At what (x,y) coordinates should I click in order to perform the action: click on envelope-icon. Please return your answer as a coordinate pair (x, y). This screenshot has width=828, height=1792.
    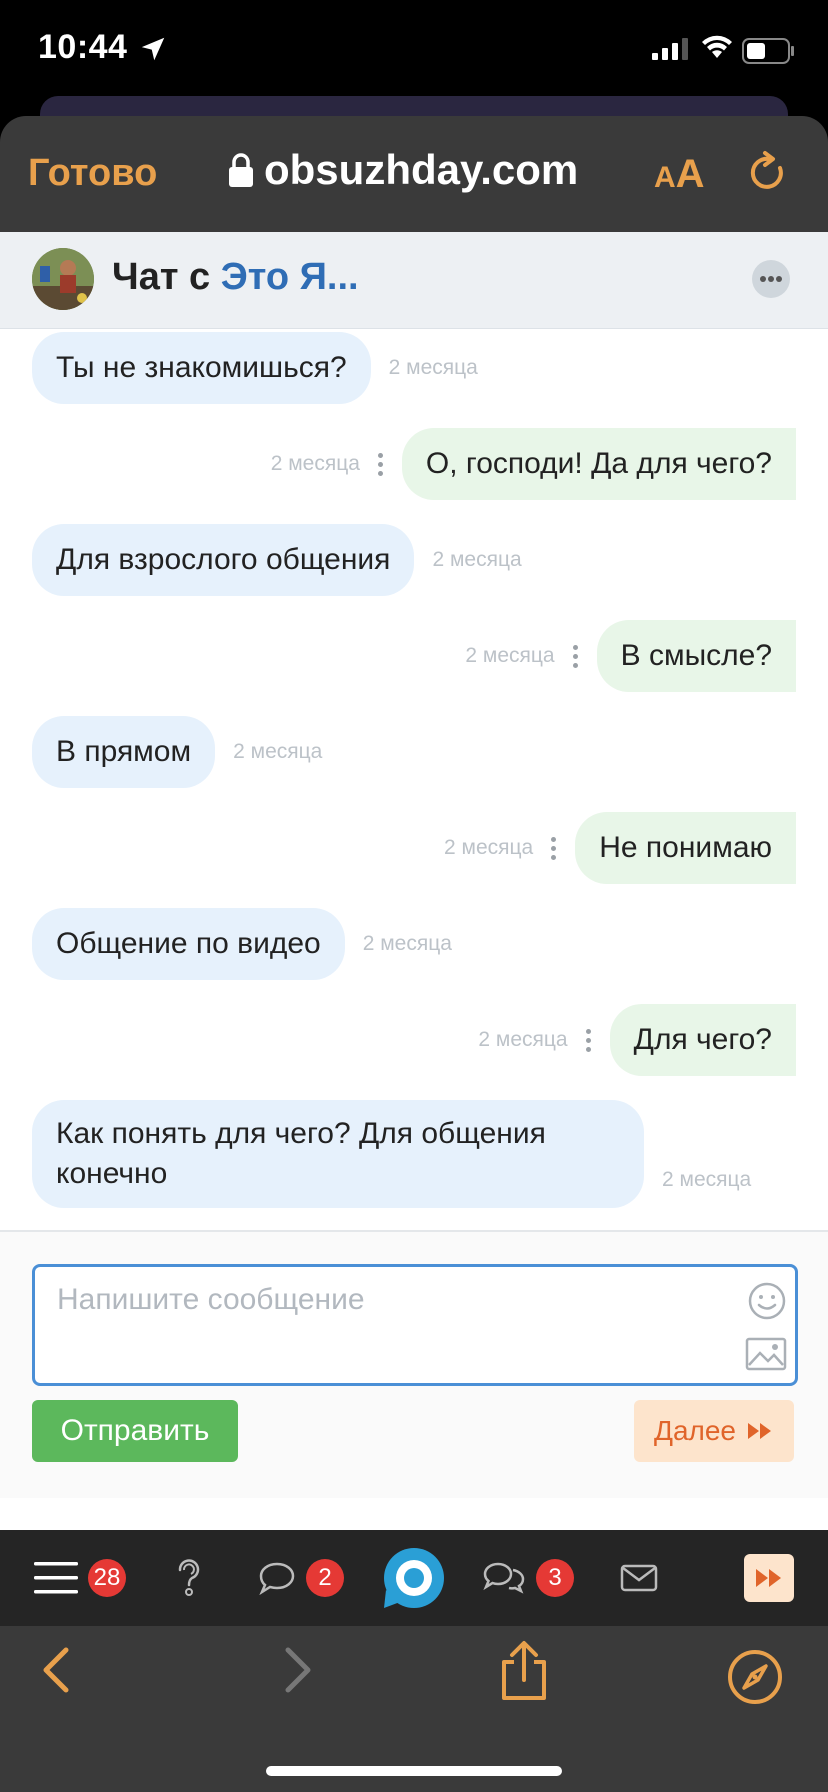
    Looking at the image, I should click on (639, 1578).